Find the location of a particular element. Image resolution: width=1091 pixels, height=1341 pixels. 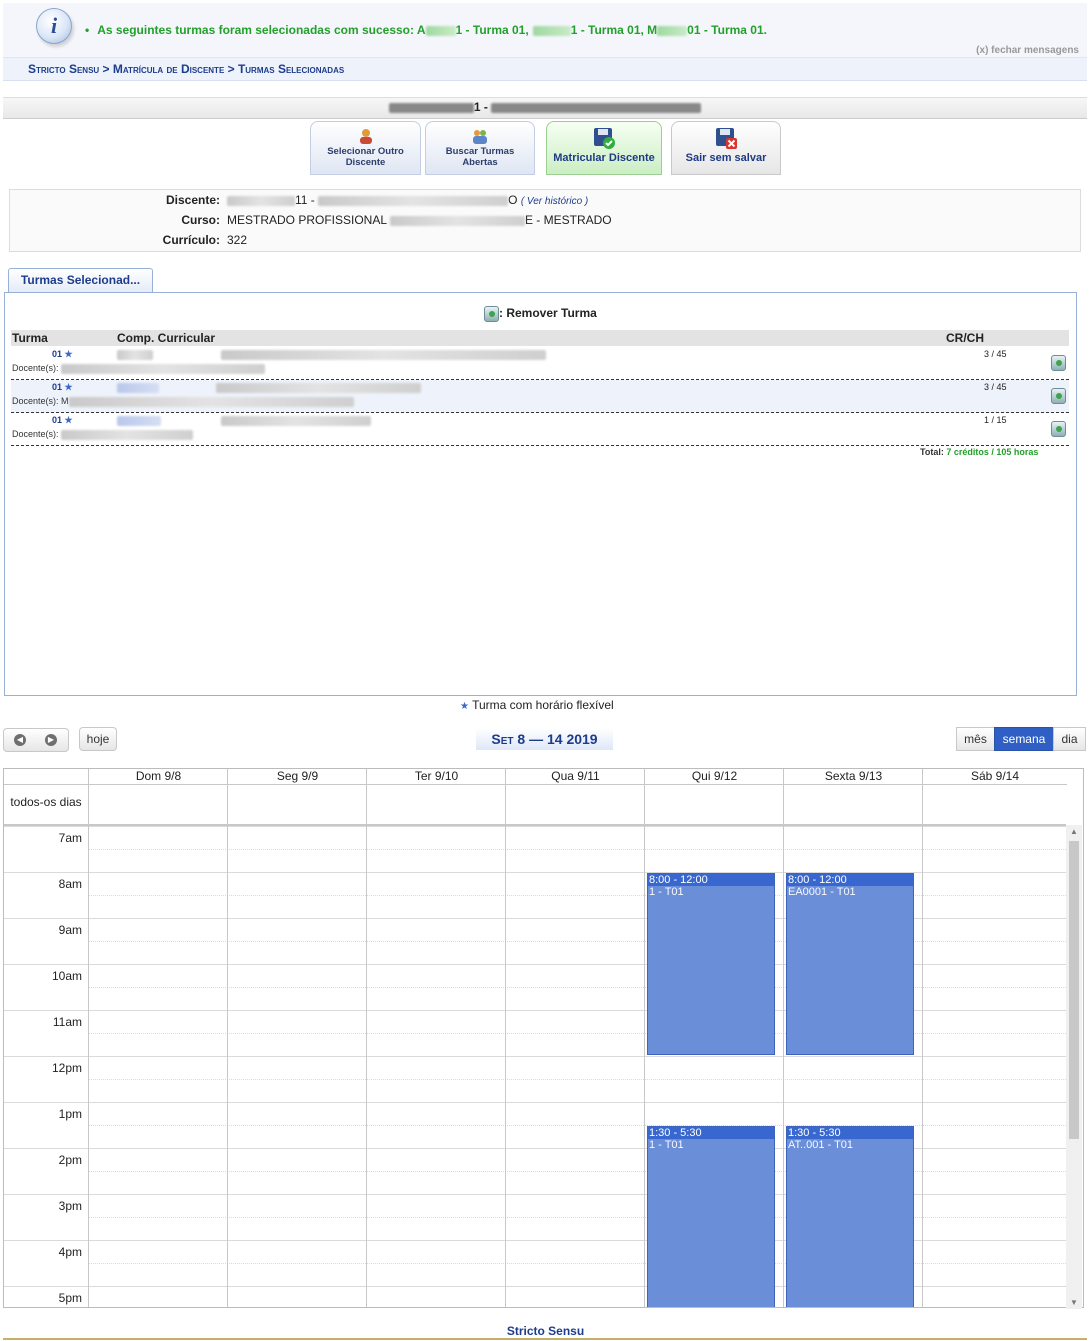

hour-label: 10am is located at coordinates (66, 976).